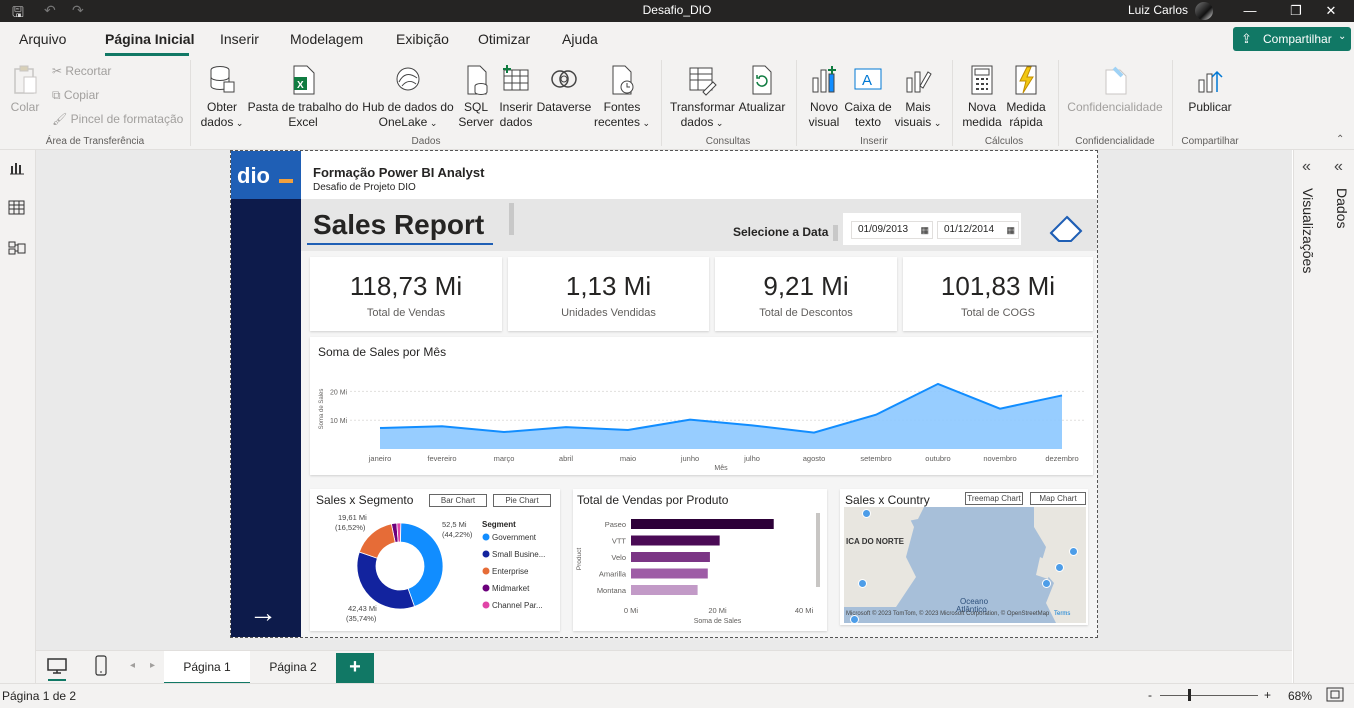 This screenshot has height=708, width=1354. What do you see at coordinates (57, 71) in the screenshot?
I see `scissors-icon: ✂` at bounding box center [57, 71].